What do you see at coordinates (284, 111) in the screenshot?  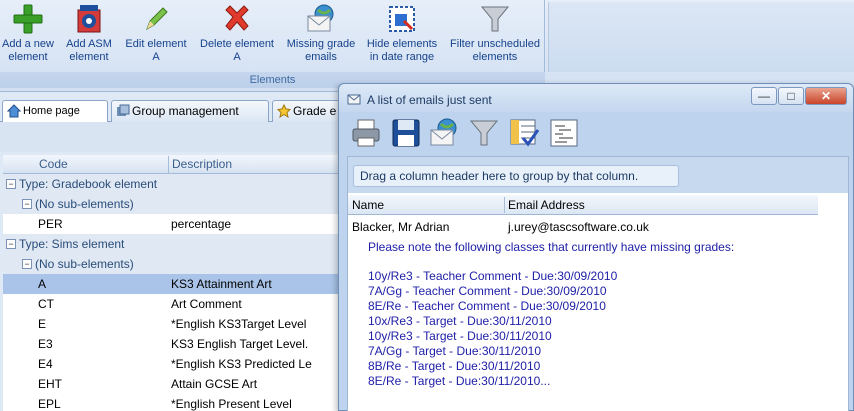 I see `star-icon` at bounding box center [284, 111].